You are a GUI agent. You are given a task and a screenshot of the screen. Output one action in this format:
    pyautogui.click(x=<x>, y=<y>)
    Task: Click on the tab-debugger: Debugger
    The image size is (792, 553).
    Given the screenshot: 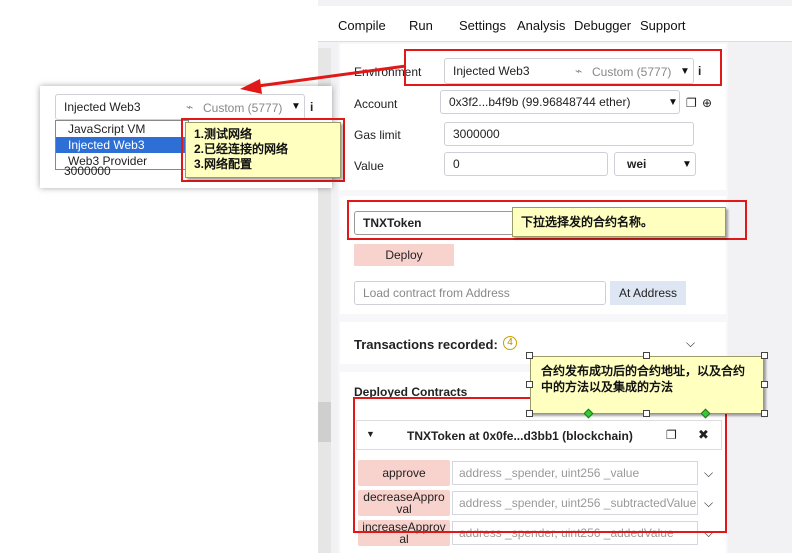 What is the action you would take?
    pyautogui.click(x=602, y=25)
    